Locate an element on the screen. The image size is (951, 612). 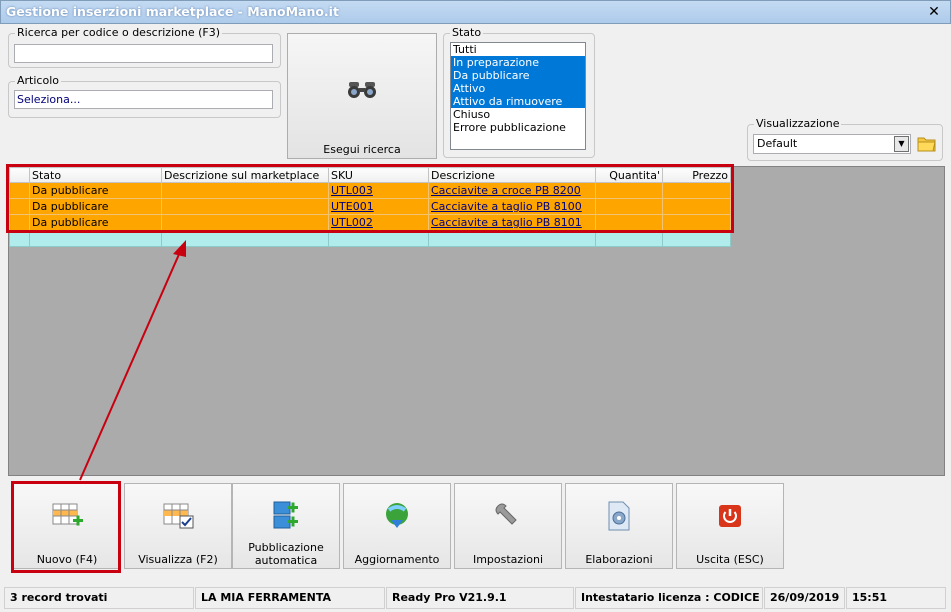
status-time: 15:51 is located at coordinates (896, 598).